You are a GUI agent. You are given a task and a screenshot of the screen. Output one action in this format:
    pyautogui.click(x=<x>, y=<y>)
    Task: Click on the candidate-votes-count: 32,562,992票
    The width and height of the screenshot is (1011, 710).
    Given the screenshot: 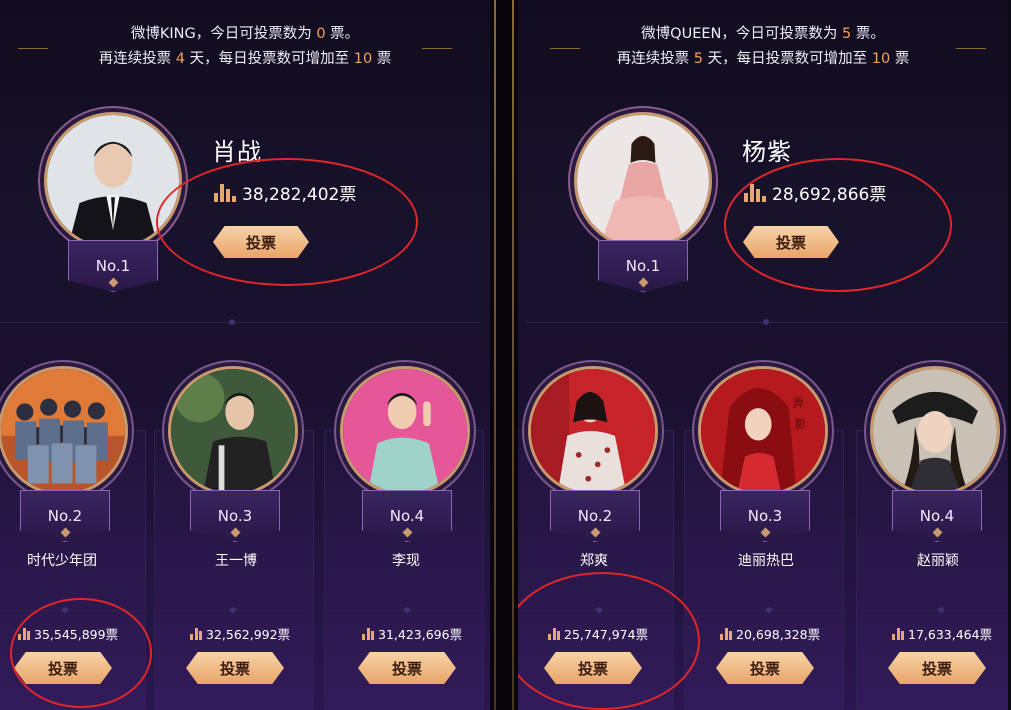 What is the action you would take?
    pyautogui.click(x=248, y=634)
    